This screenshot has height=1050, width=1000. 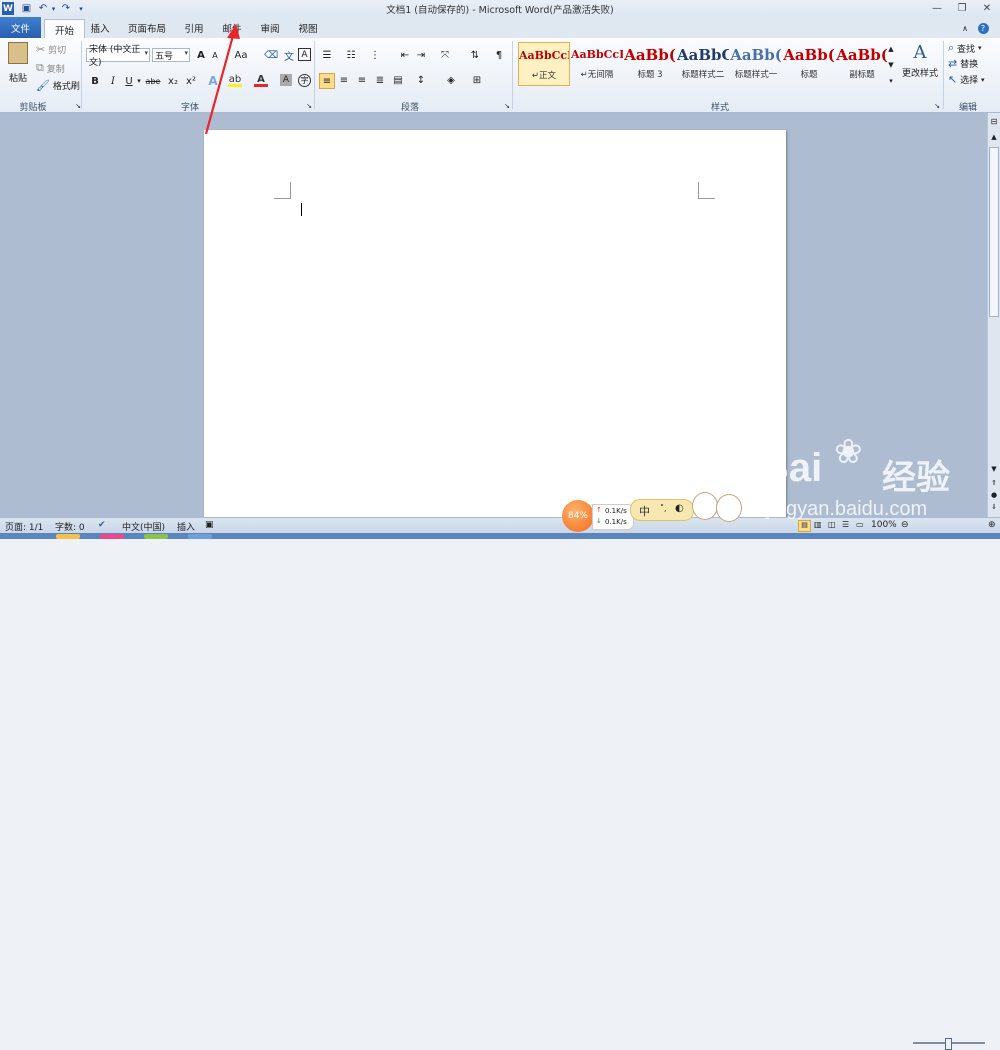 What do you see at coordinates (102, 525) in the screenshot?
I see `proofing-icon: ✔` at bounding box center [102, 525].